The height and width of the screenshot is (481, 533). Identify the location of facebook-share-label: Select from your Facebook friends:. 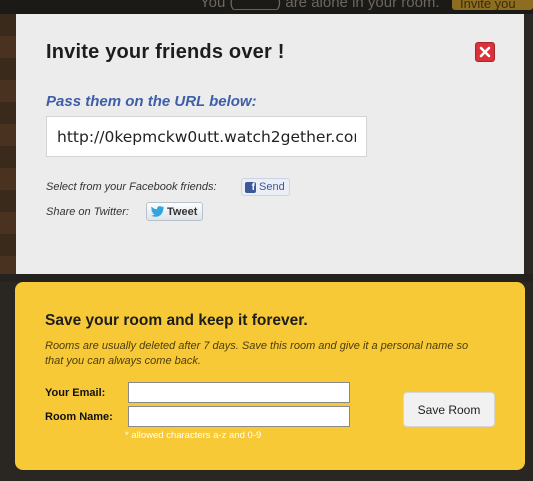
(131, 187).